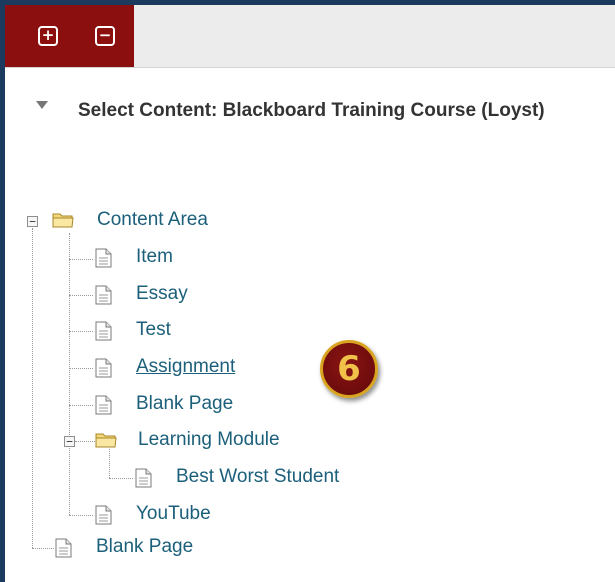 This screenshot has height=582, width=615. What do you see at coordinates (184, 404) in the screenshot?
I see `tree-item-blank-page: Blank Page` at bounding box center [184, 404].